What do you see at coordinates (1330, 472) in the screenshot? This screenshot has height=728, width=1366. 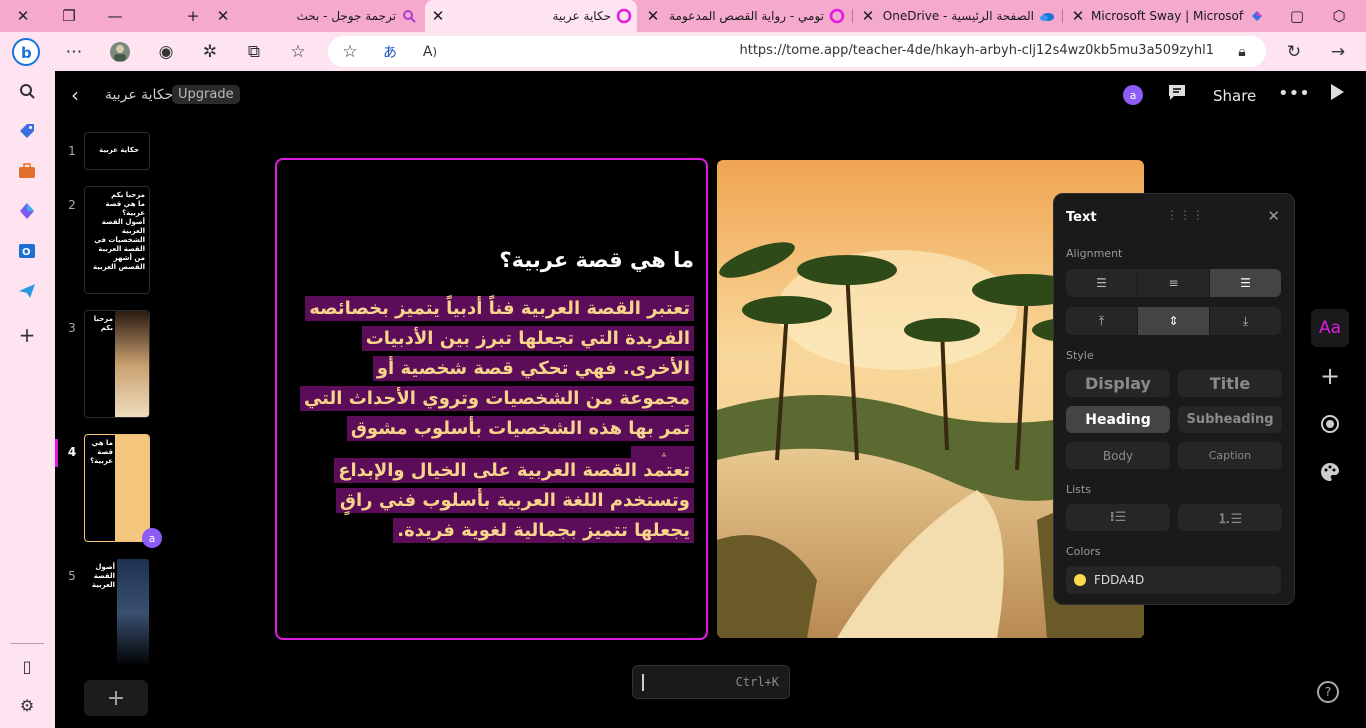 I see `theme-palette-icon` at bounding box center [1330, 472].